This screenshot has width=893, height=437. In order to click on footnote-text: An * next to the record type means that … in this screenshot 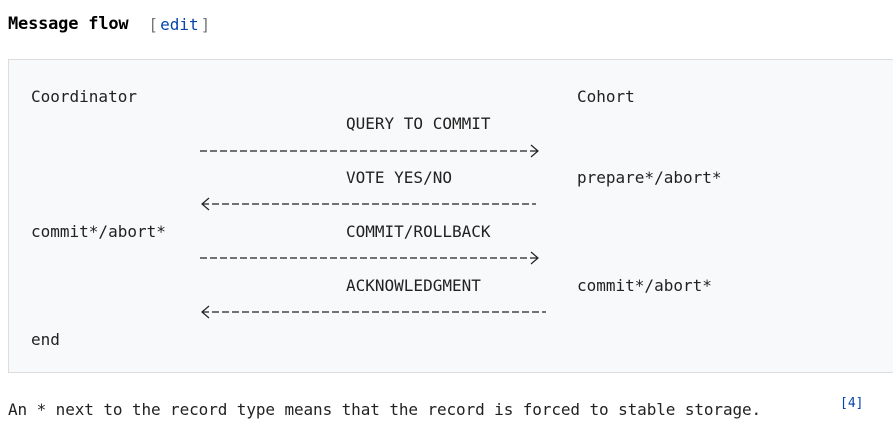, I will do `click(385, 409)`.